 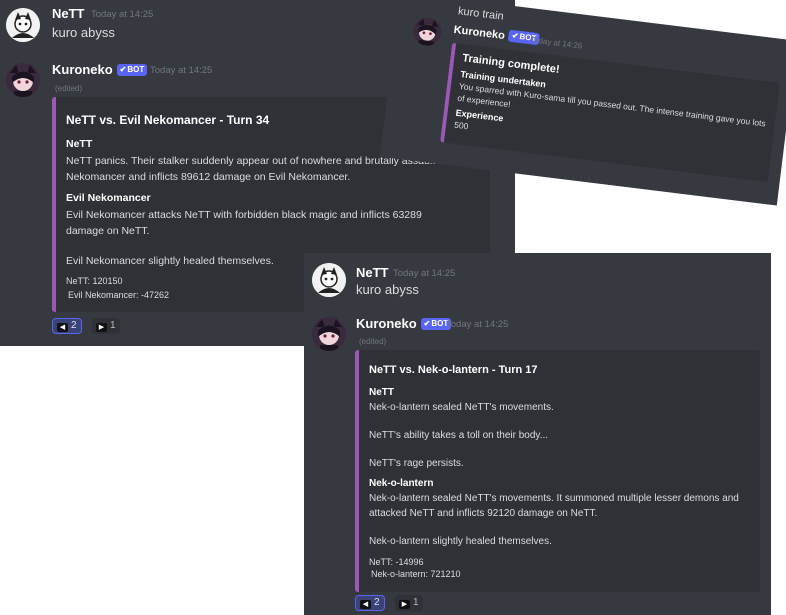 What do you see at coordinates (396, 562) in the screenshot?
I see `hp-nett: NeTT: -14996` at bounding box center [396, 562].